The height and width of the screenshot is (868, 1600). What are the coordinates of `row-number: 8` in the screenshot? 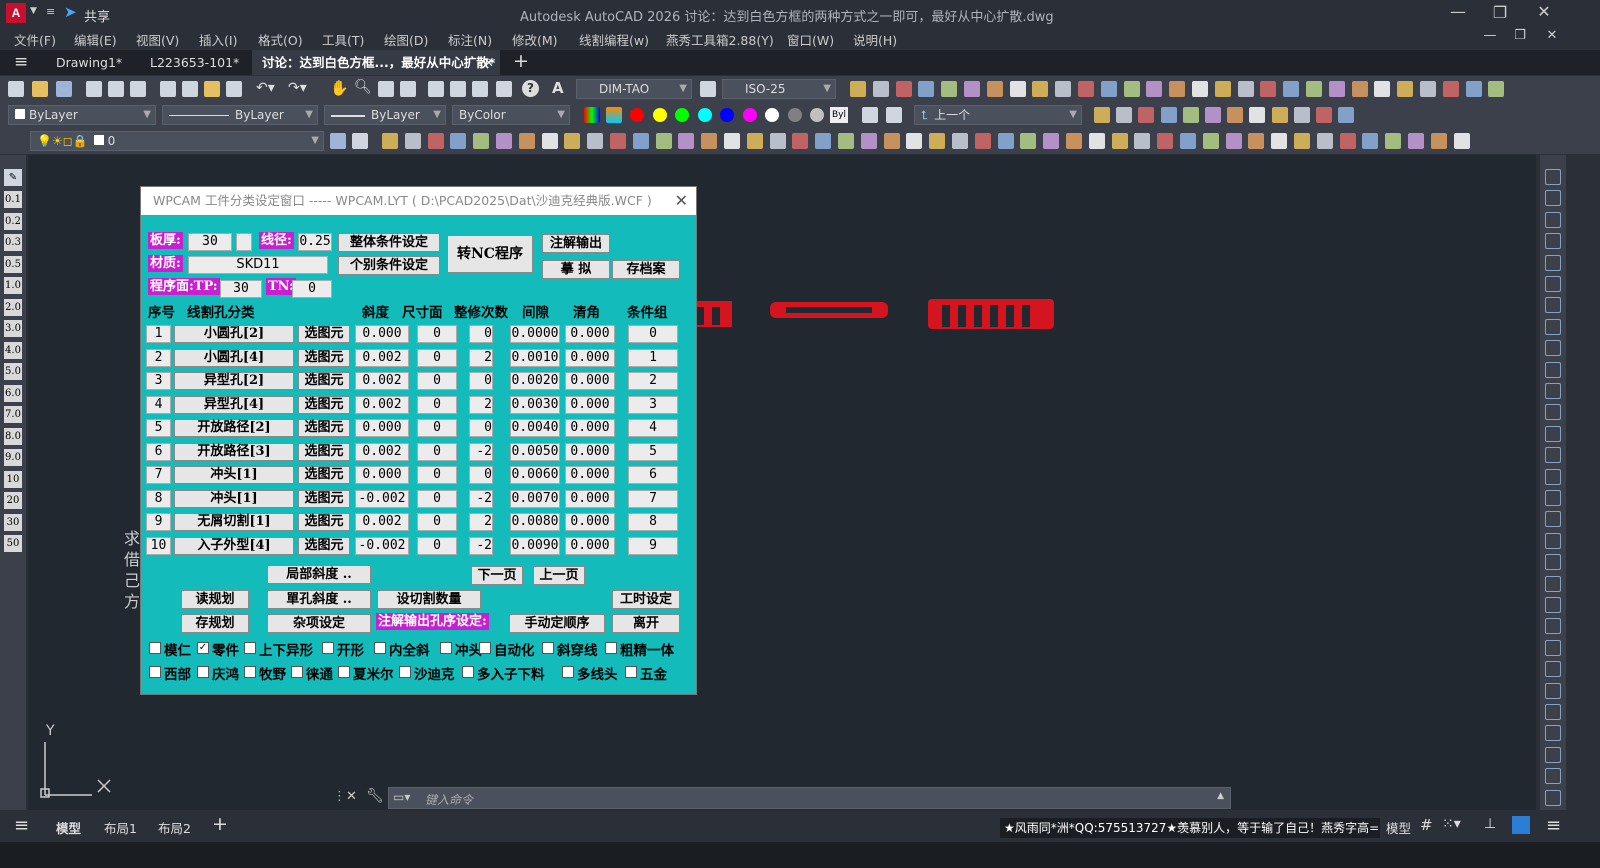 It's located at (158, 498).